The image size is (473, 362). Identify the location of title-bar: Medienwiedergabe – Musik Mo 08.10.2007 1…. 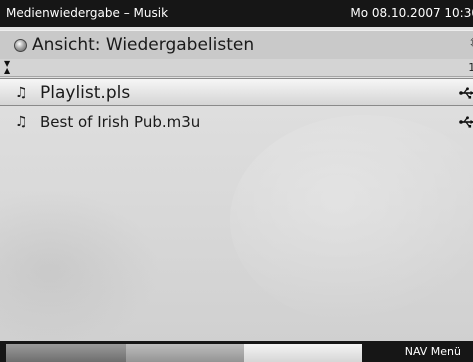
(236, 13).